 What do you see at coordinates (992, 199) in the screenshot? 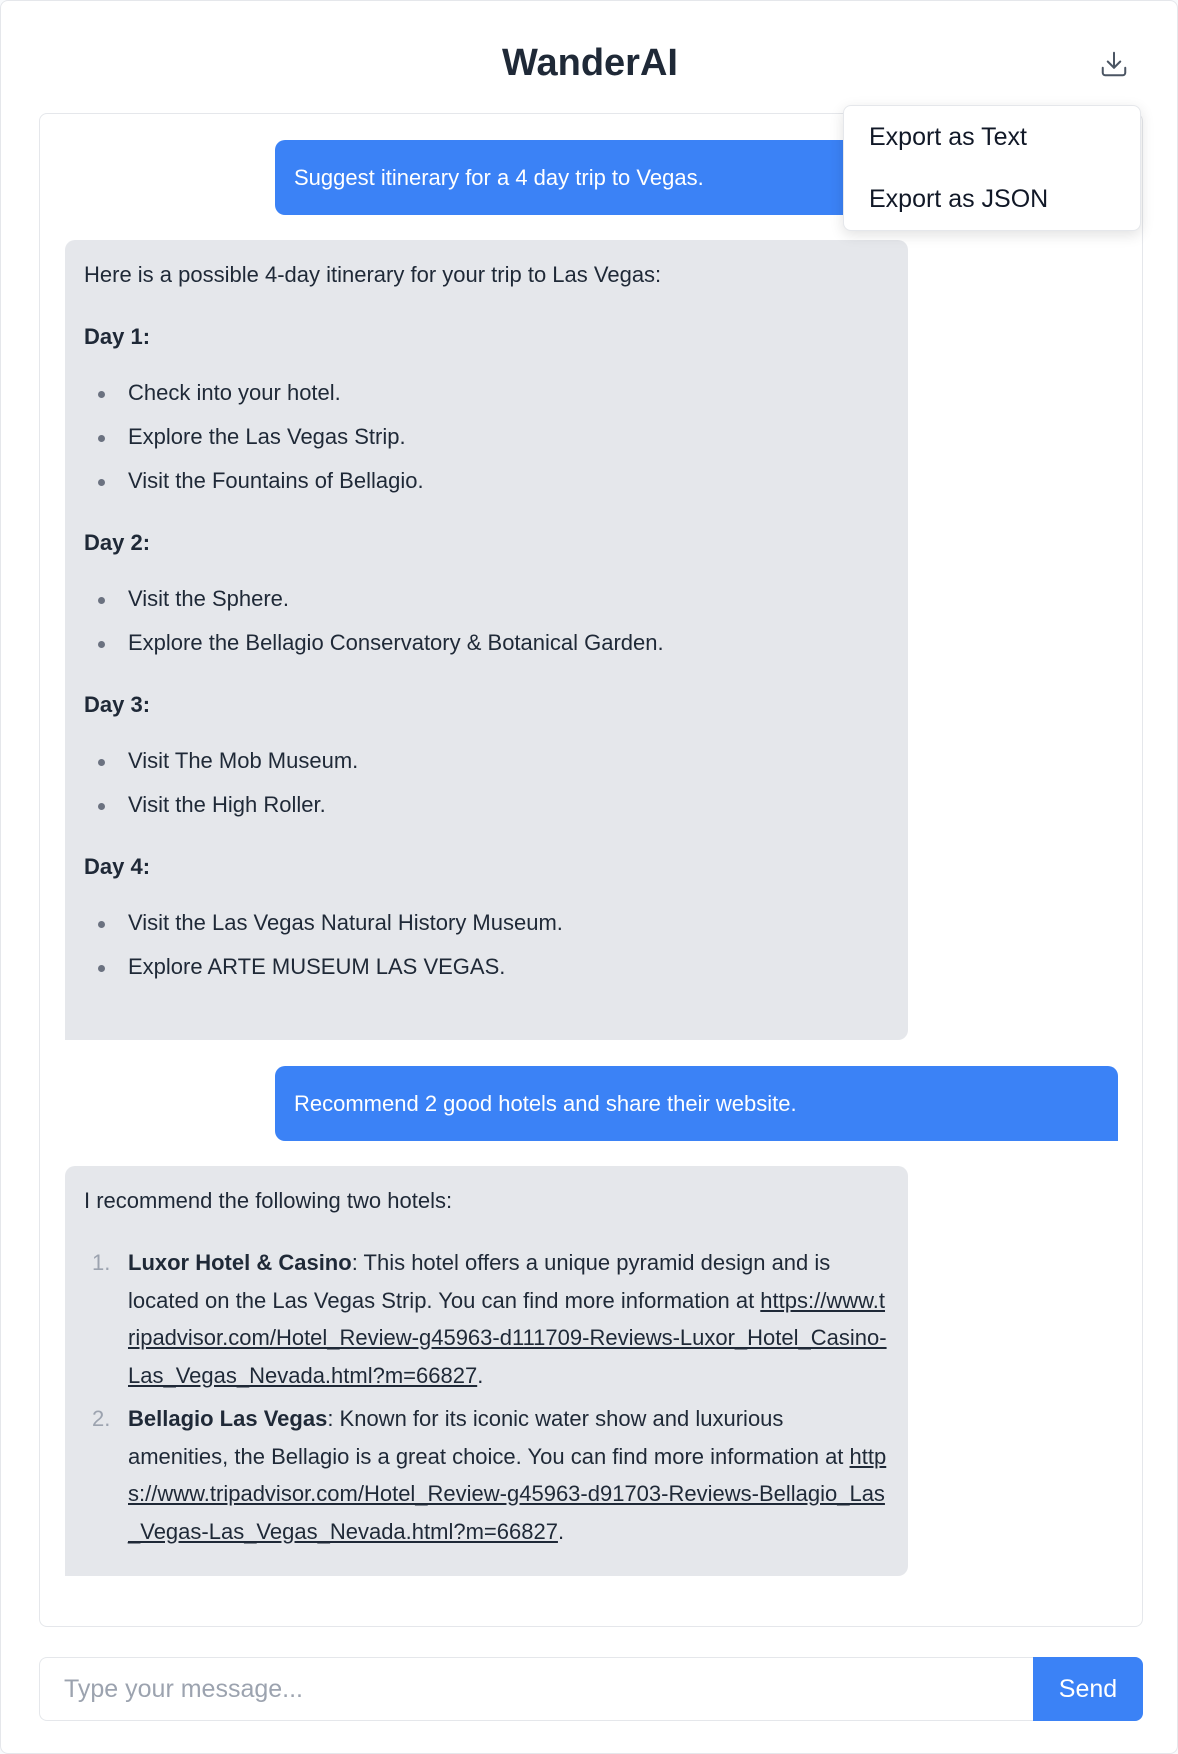
I see `menu-item-export-json: Export as JSON` at bounding box center [992, 199].